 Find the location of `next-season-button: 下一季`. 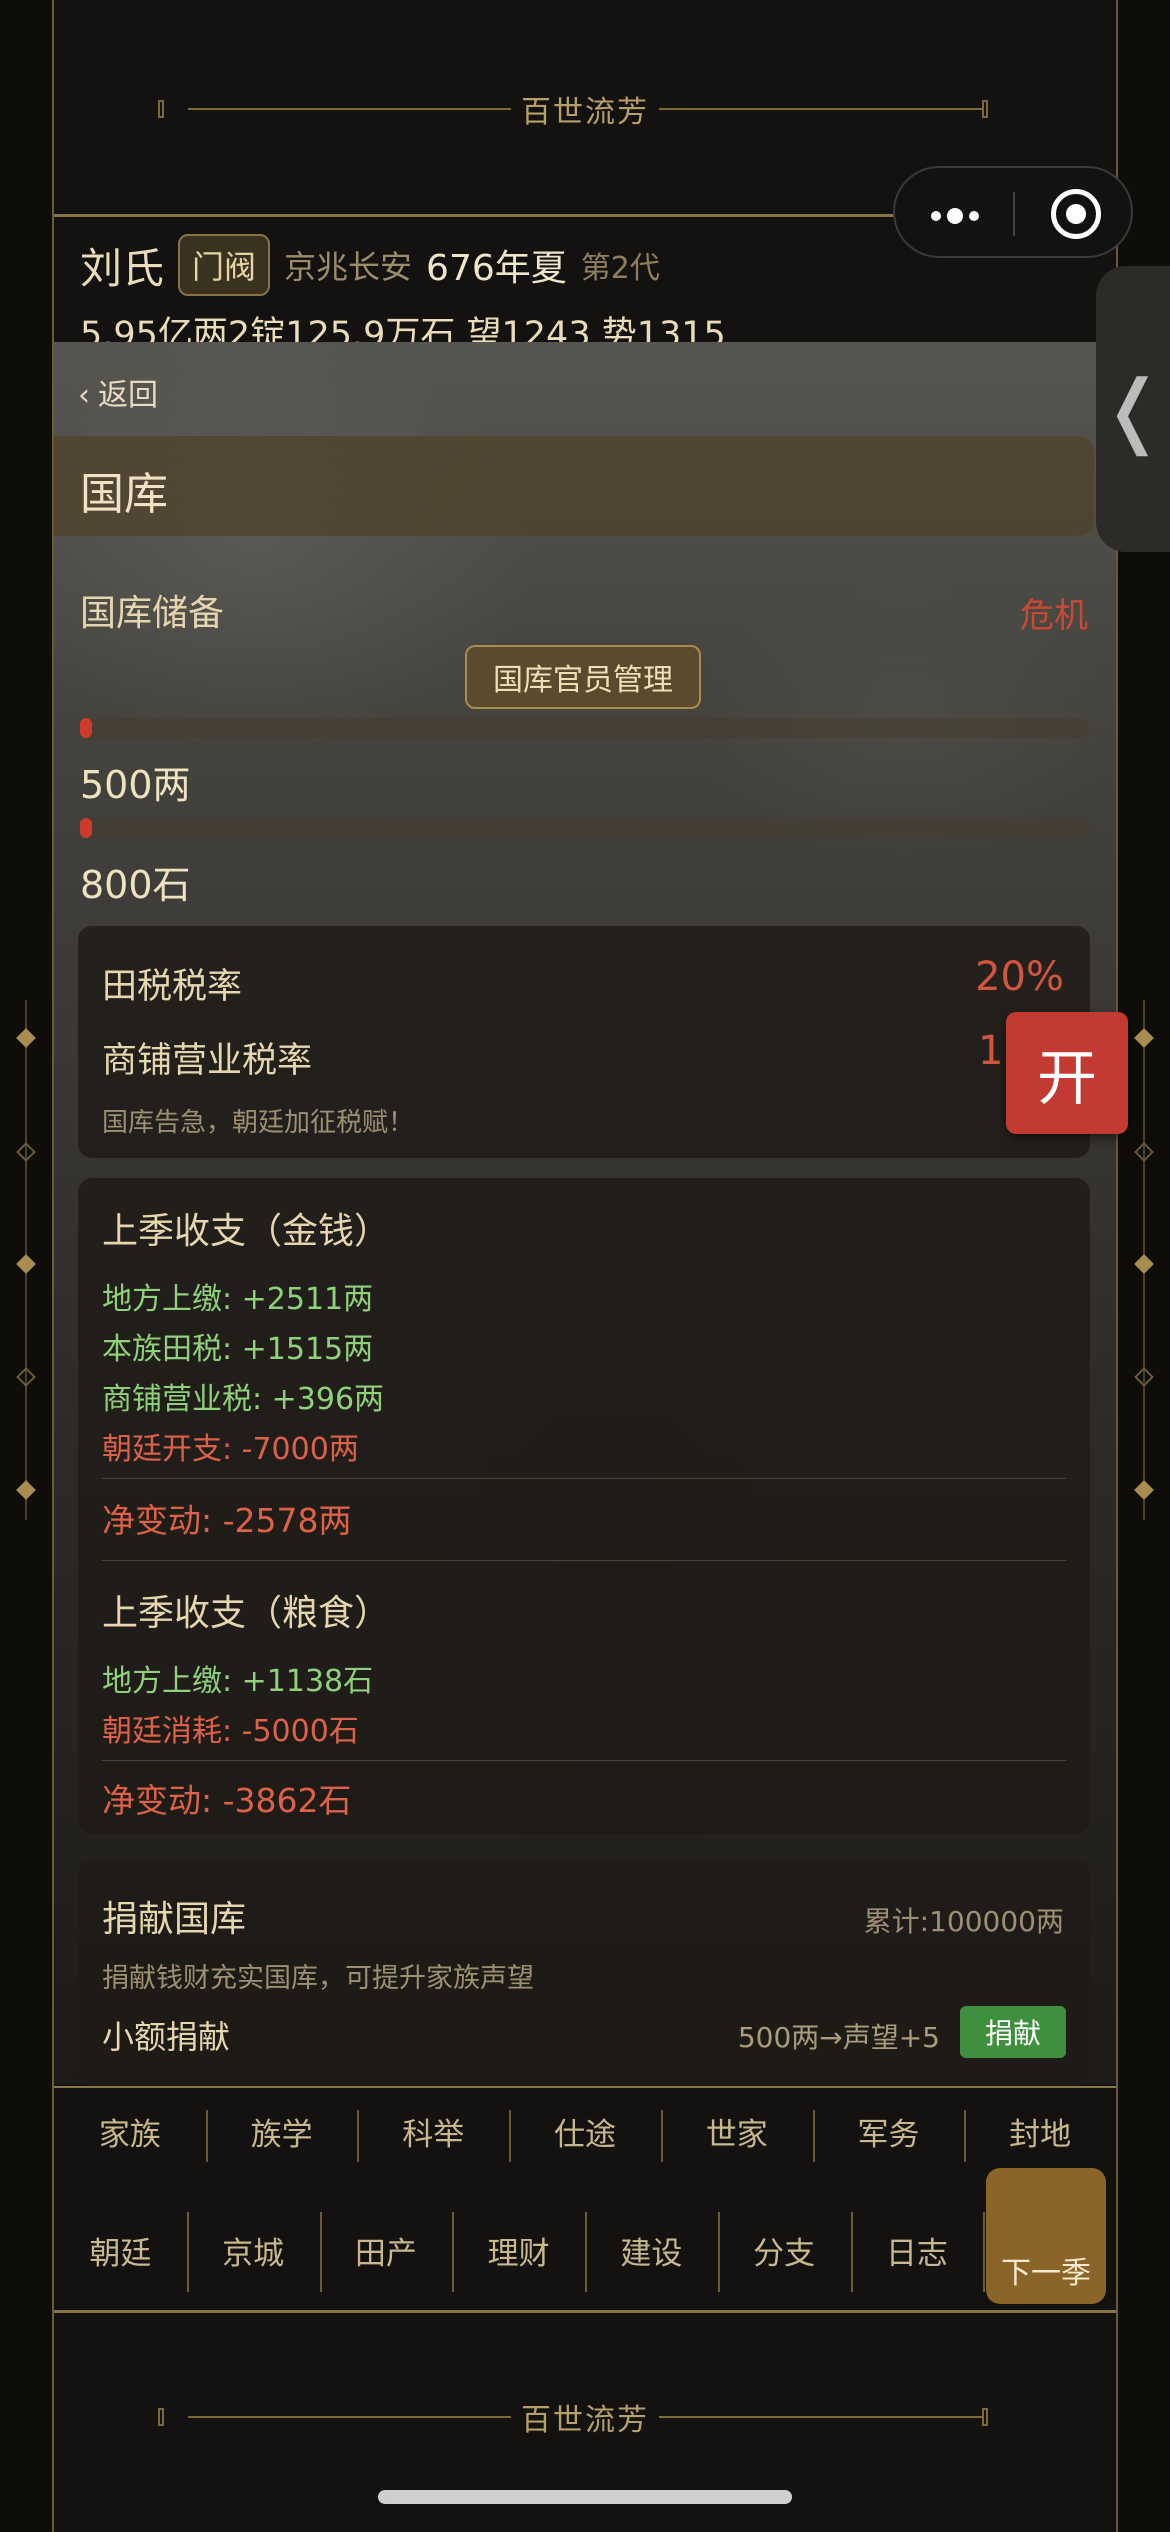

next-season-button: 下一季 is located at coordinates (1046, 2236).